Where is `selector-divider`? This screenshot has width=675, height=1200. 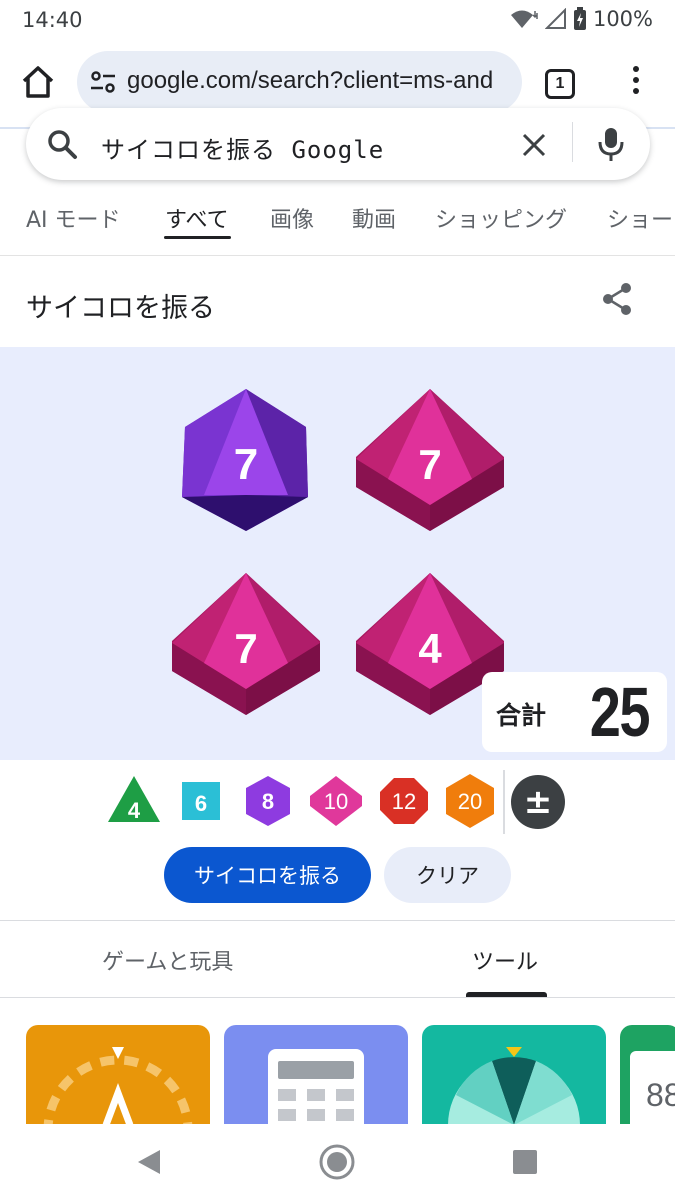 selector-divider is located at coordinates (504, 802).